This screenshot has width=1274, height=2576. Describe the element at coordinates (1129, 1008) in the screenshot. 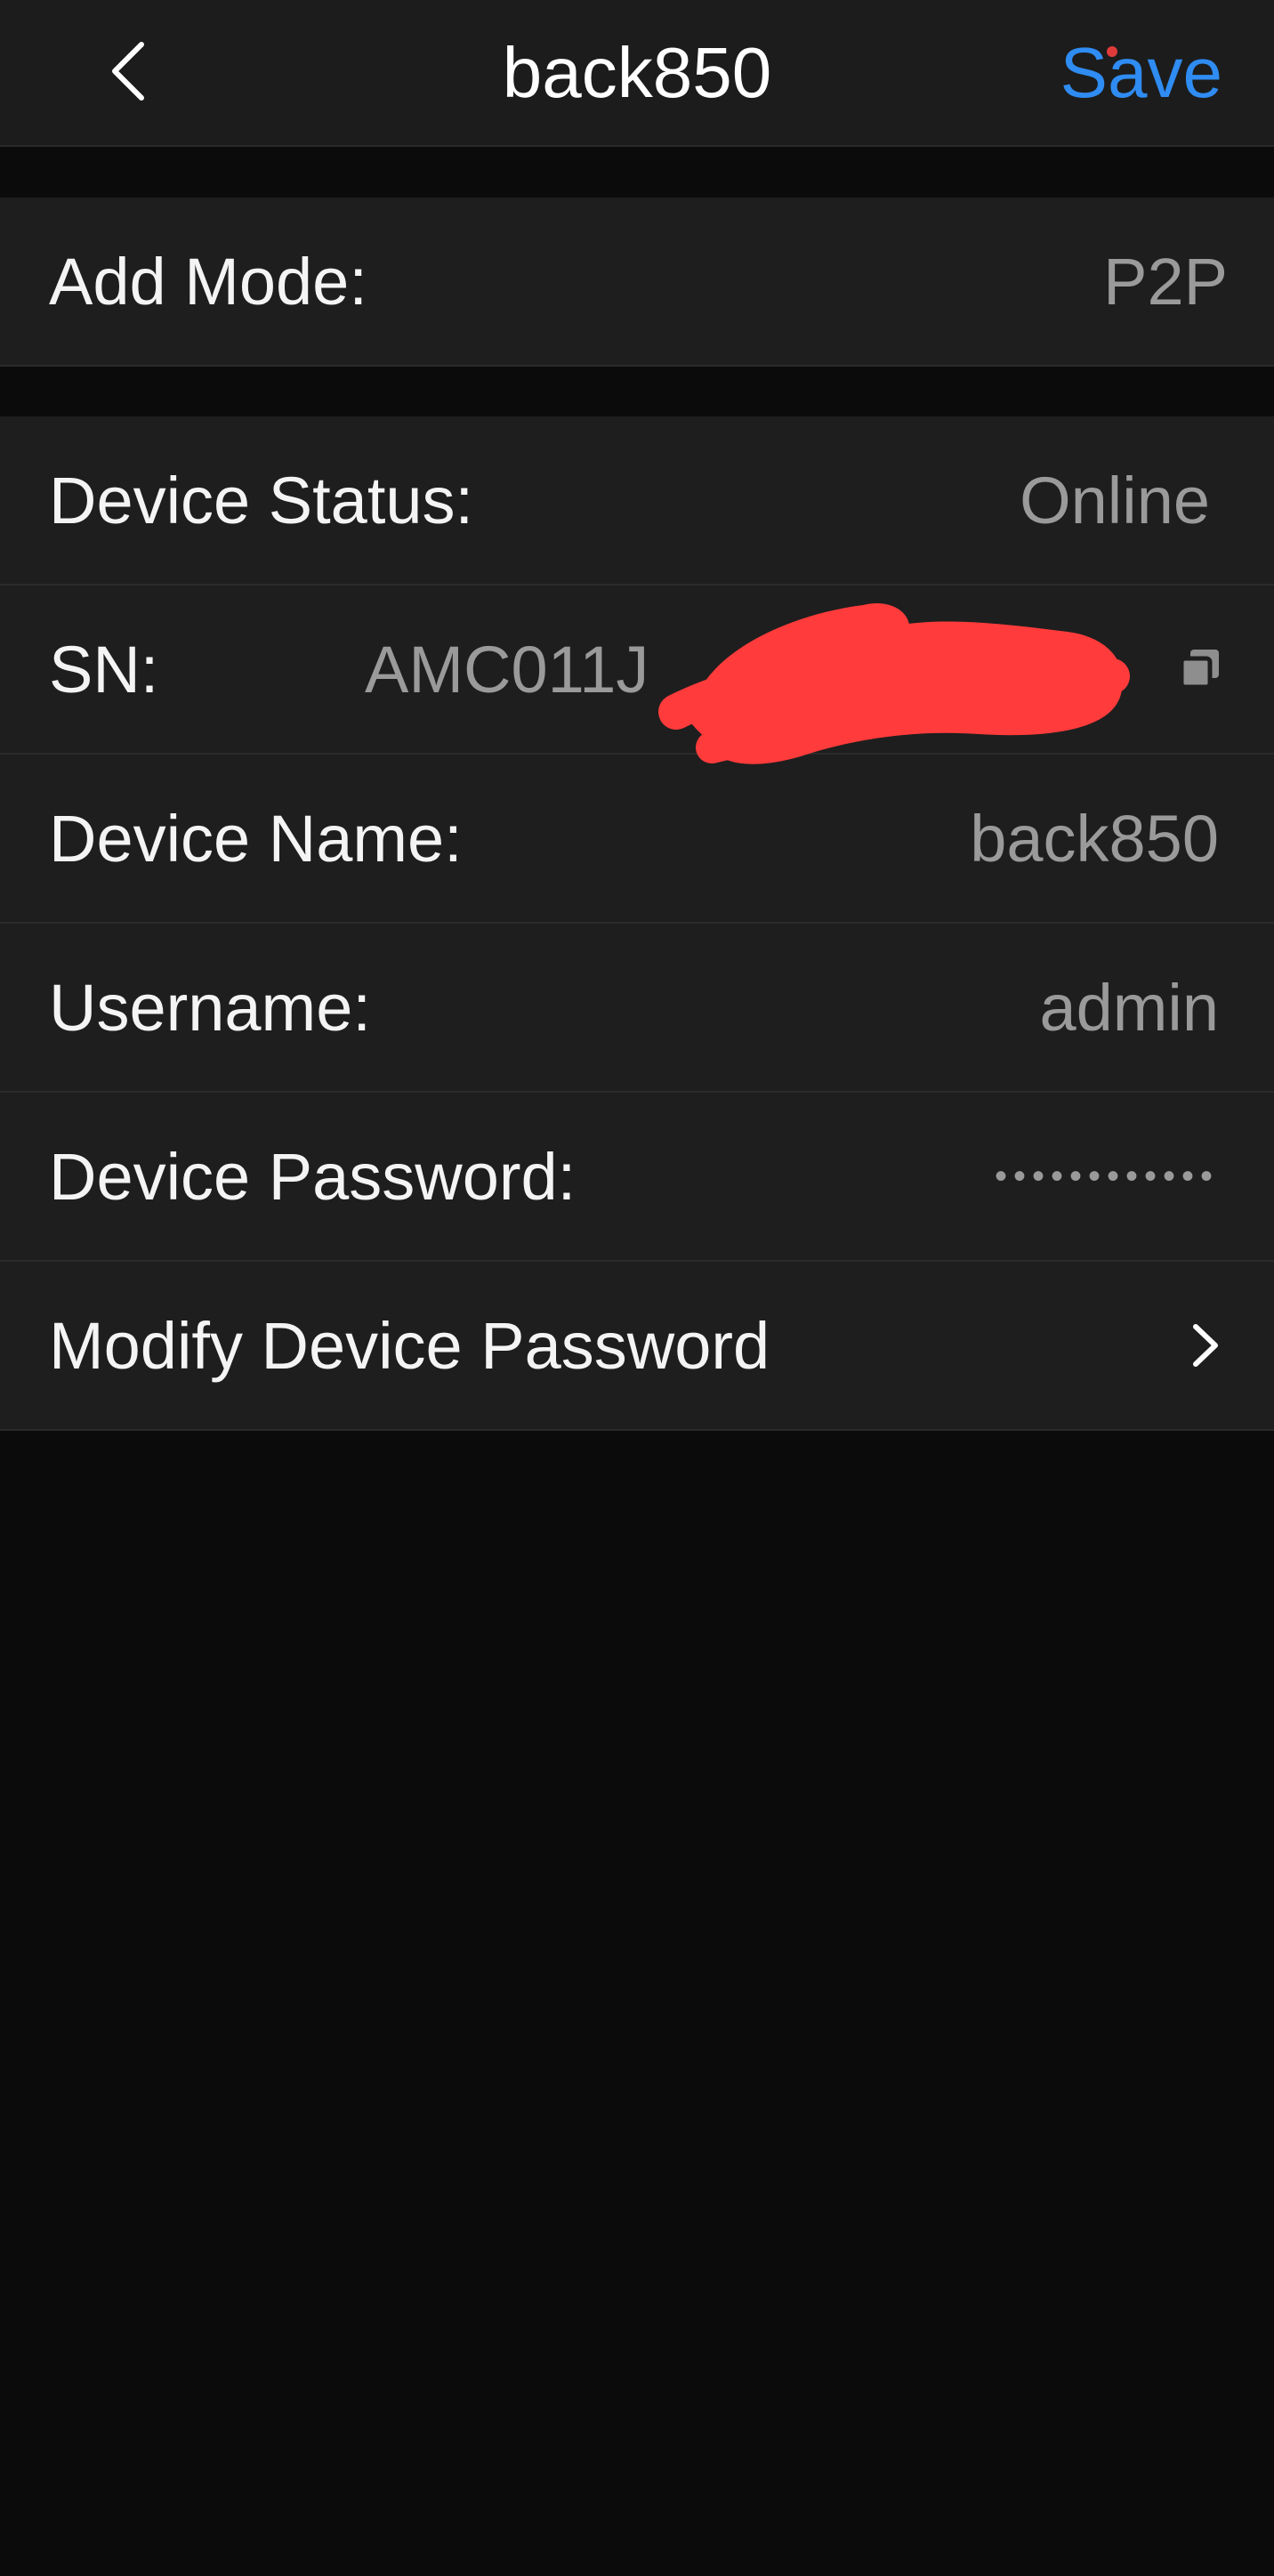

I see `username-value: admin` at that location.